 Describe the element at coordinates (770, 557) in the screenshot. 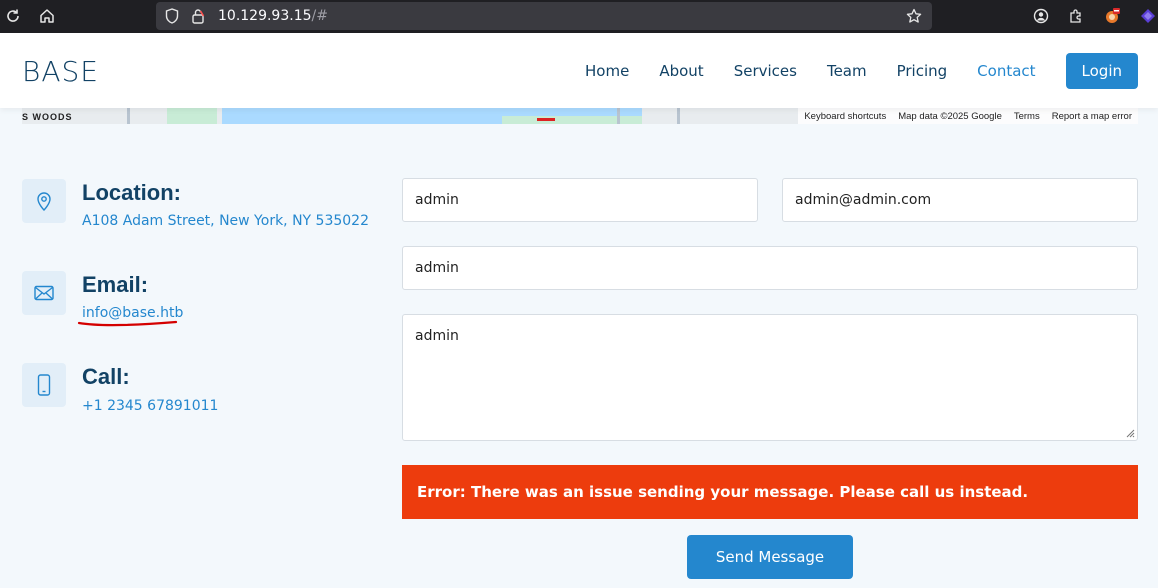

I see `send-message-button: Send Message` at that location.